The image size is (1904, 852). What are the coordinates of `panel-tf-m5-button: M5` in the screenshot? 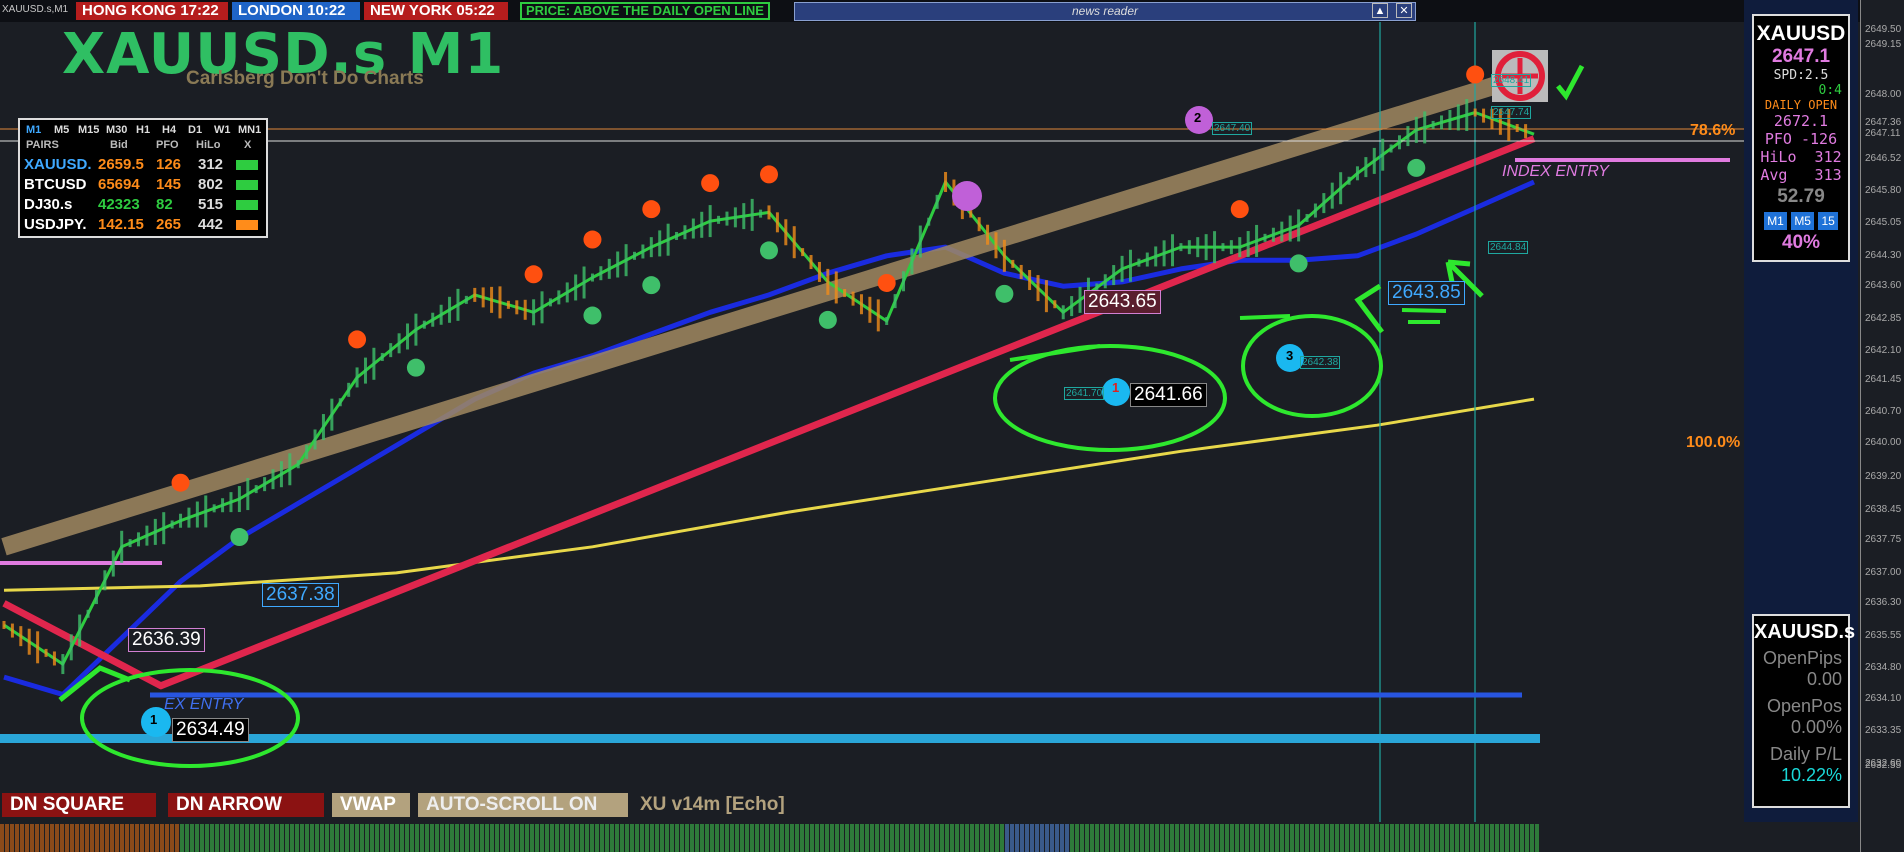 It's located at (1802, 221).